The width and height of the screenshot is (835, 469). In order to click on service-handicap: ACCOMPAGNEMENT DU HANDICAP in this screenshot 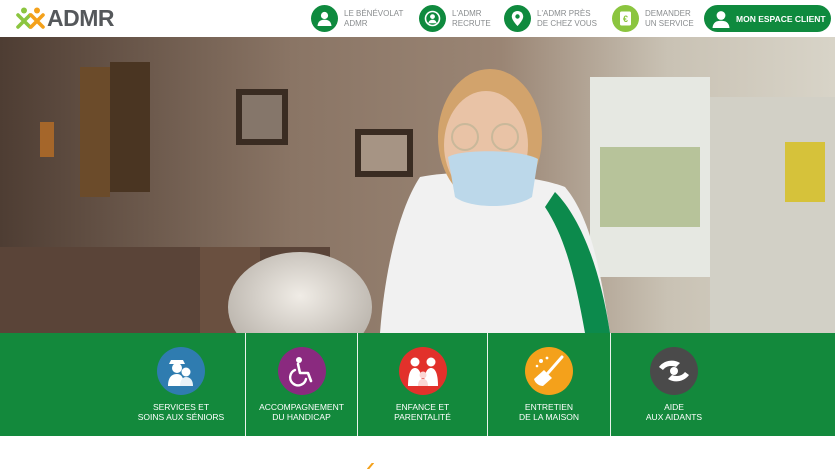, I will do `click(301, 384)`.